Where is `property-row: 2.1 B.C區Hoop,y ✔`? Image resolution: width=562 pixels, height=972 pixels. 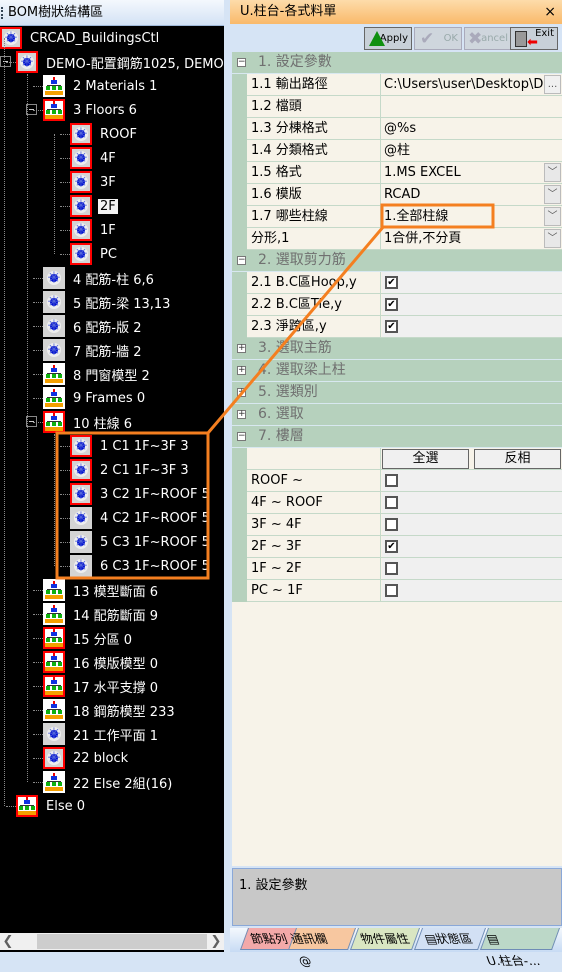
property-row: 2.1 B.C區Hoop,y ✔ is located at coordinates (397, 283).